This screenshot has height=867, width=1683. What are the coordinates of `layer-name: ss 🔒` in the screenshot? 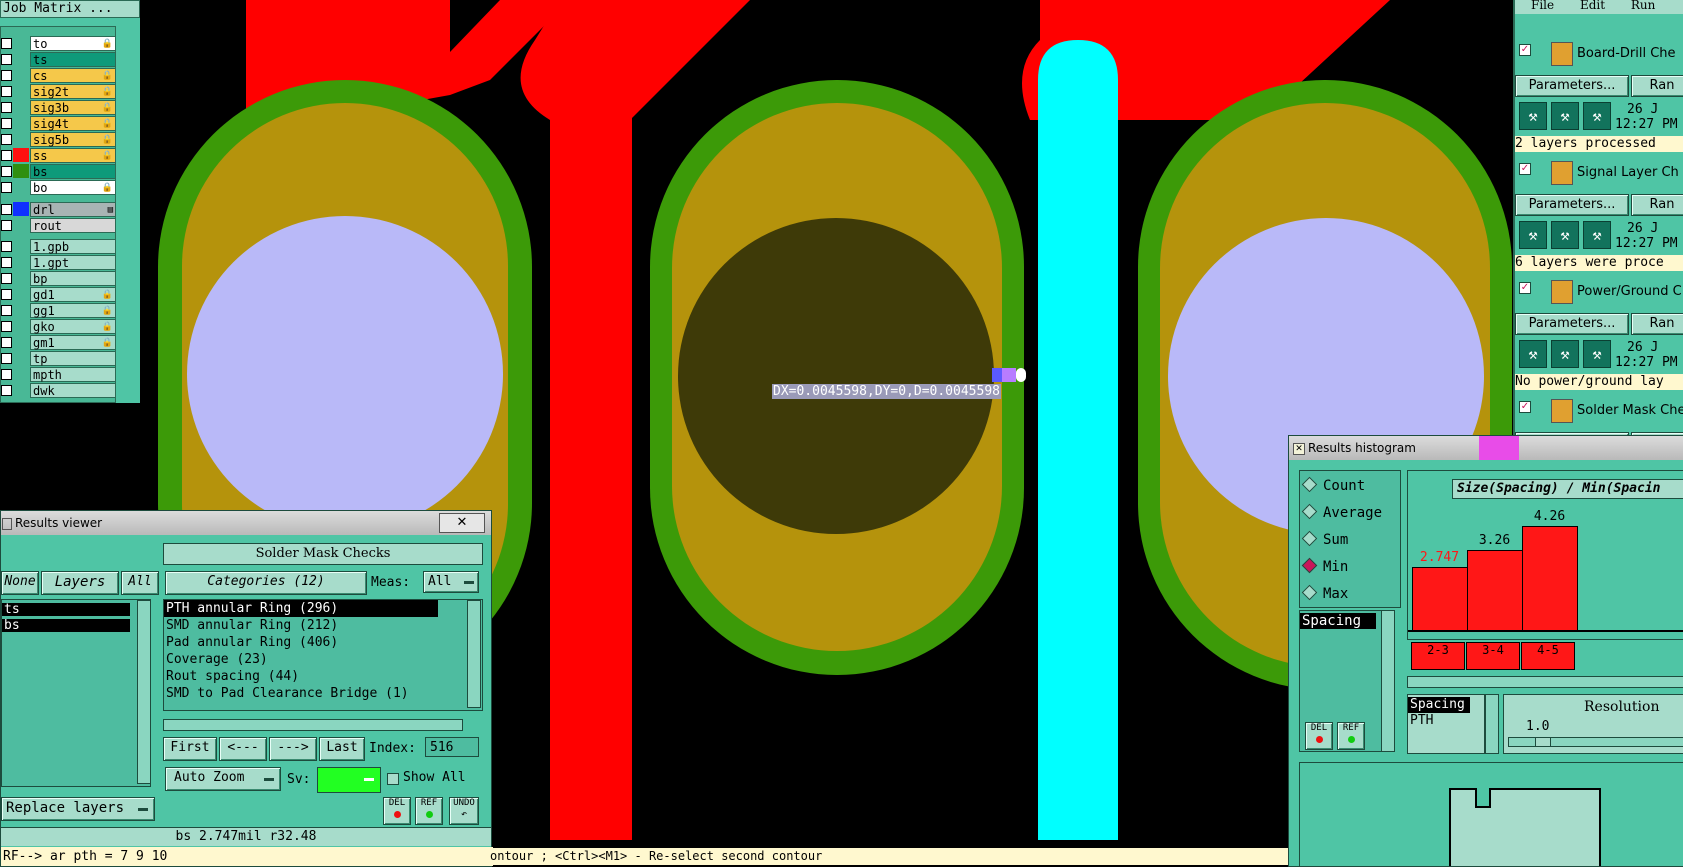 It's located at (73, 155).